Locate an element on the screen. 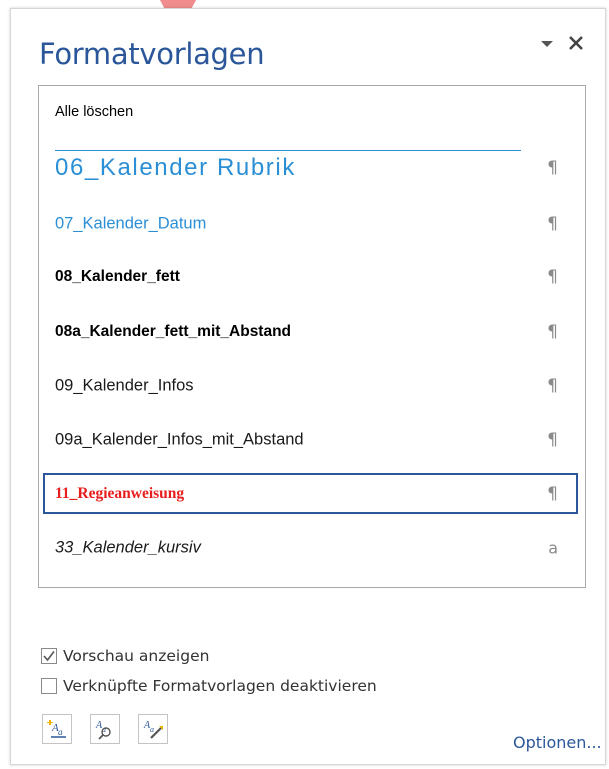 This screenshot has height=769, width=609. style-item: 06_Kalender Rubrik ¶ is located at coordinates (310, 167).